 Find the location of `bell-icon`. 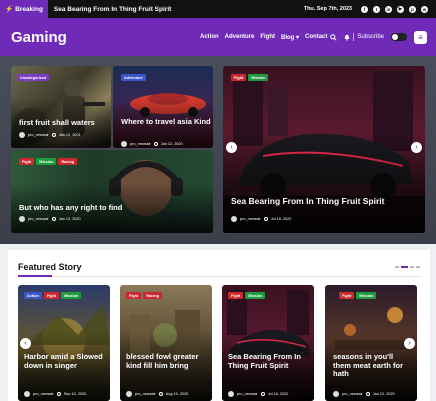

bell-icon is located at coordinates (347, 37).